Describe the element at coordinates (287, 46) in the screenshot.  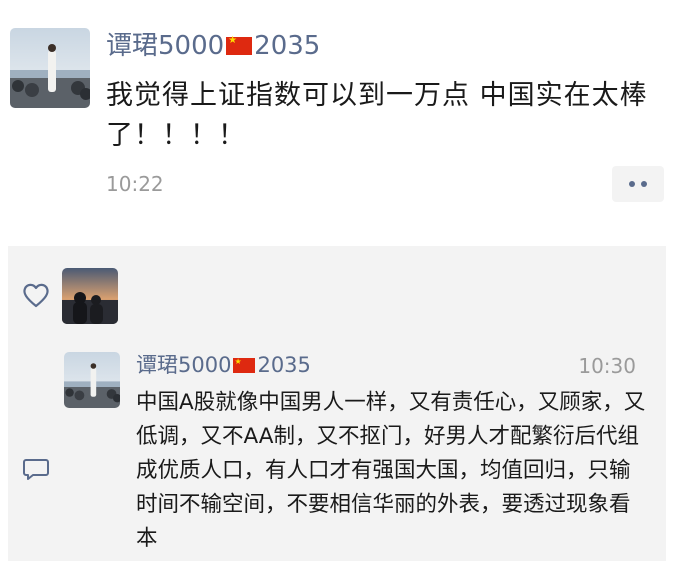
I see `post-author-name-suffix: 2035` at that location.